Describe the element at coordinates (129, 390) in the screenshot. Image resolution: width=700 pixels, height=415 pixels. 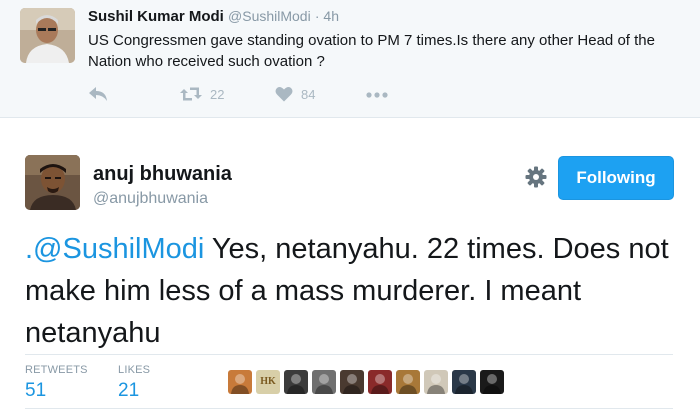
I see `likes-count: 21` at that location.